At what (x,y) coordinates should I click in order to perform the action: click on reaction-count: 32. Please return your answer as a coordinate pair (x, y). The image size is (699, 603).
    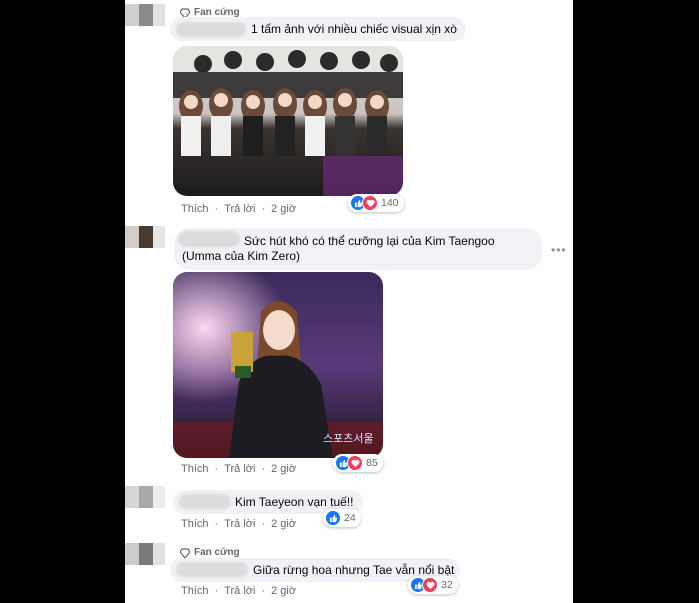
    Looking at the image, I should click on (447, 585).